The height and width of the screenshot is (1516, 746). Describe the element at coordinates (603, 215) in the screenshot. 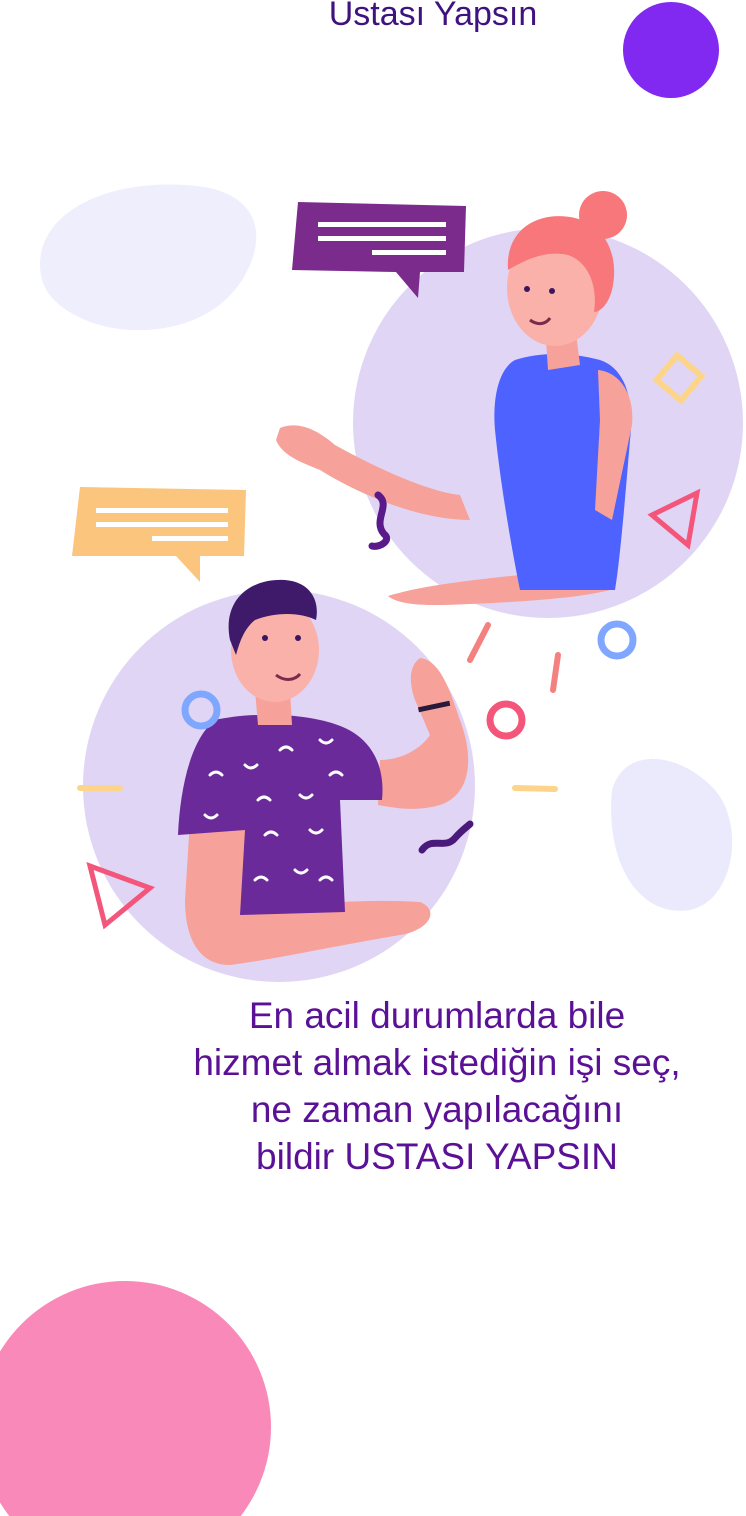

I see `woman-hair-bun` at that location.